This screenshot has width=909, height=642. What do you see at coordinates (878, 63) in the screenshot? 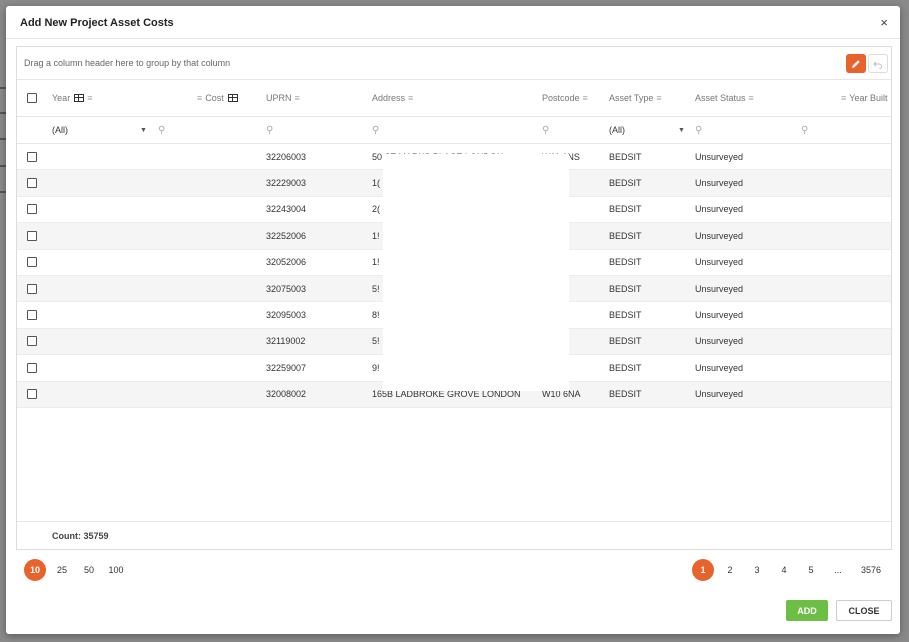
I see `undo-button` at bounding box center [878, 63].